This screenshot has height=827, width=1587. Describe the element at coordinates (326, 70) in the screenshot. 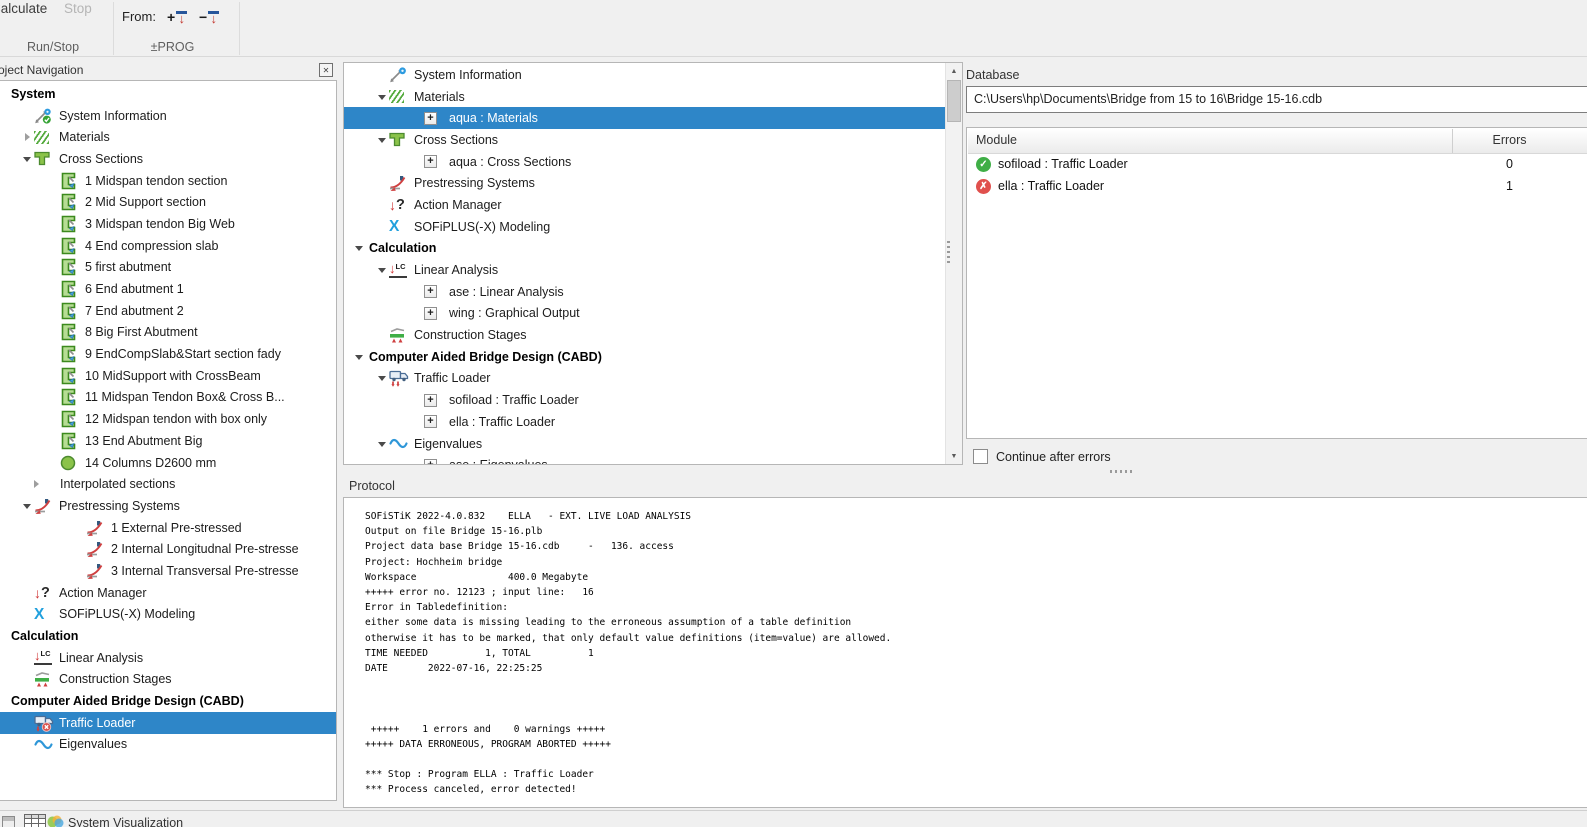

I see `close-icon: ✕` at that location.